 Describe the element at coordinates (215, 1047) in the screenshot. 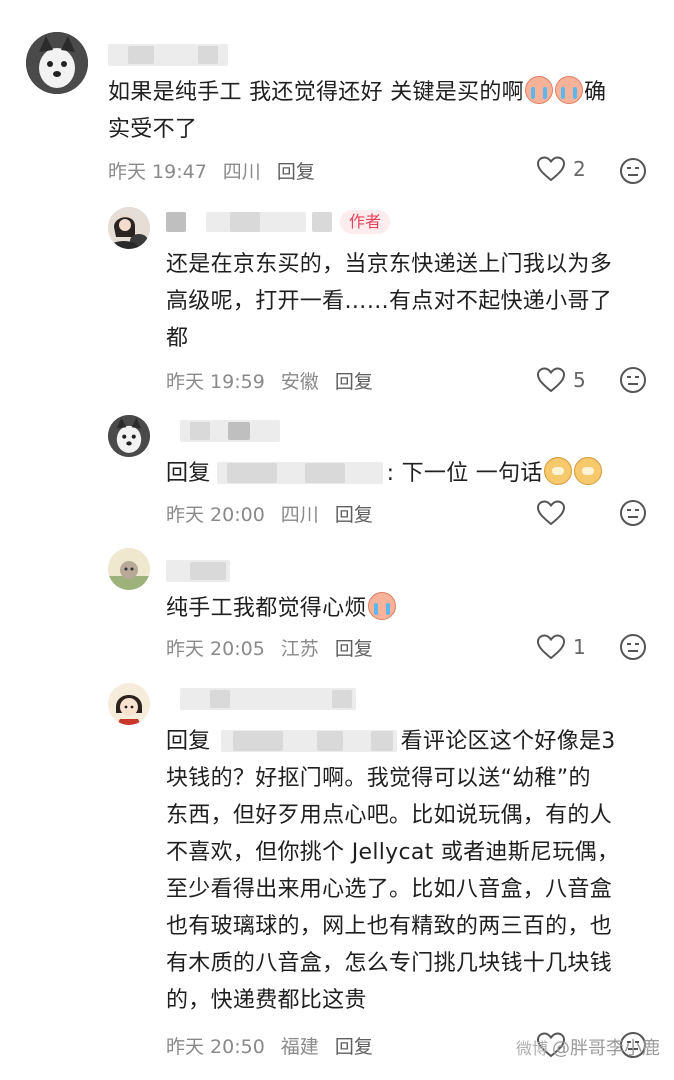

I see `timestamp: 昨天 20:50` at that location.